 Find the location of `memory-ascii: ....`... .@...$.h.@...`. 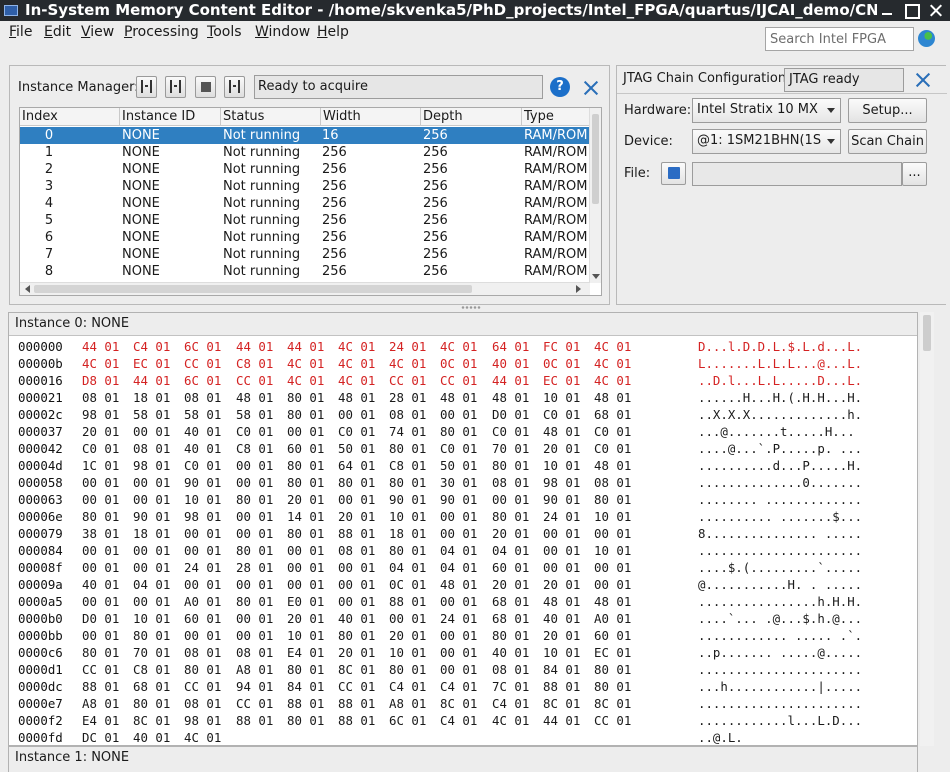

memory-ascii: ....`... .@...$.h.@... is located at coordinates (780, 618).